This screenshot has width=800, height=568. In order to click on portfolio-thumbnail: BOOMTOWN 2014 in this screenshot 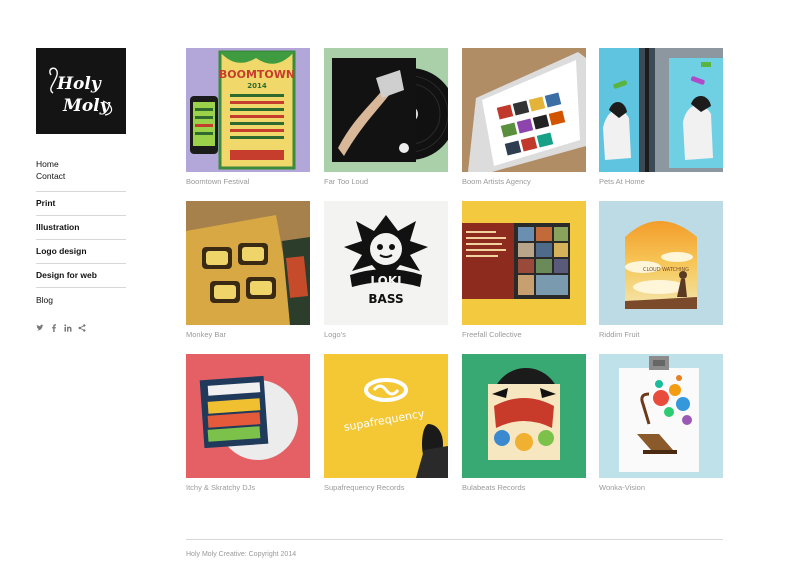, I will do `click(248, 110)`.